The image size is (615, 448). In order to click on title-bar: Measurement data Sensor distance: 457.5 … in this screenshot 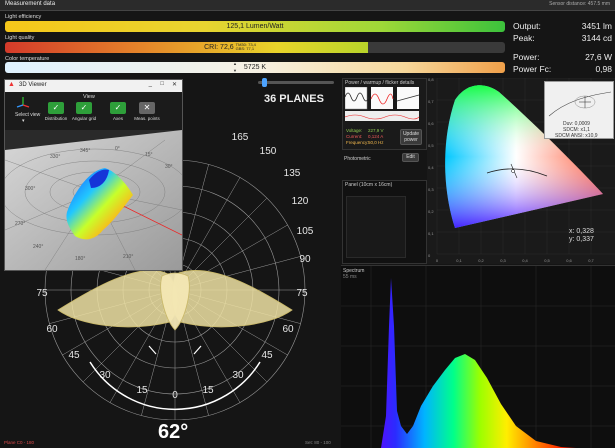, I will do `click(307, 5)`.